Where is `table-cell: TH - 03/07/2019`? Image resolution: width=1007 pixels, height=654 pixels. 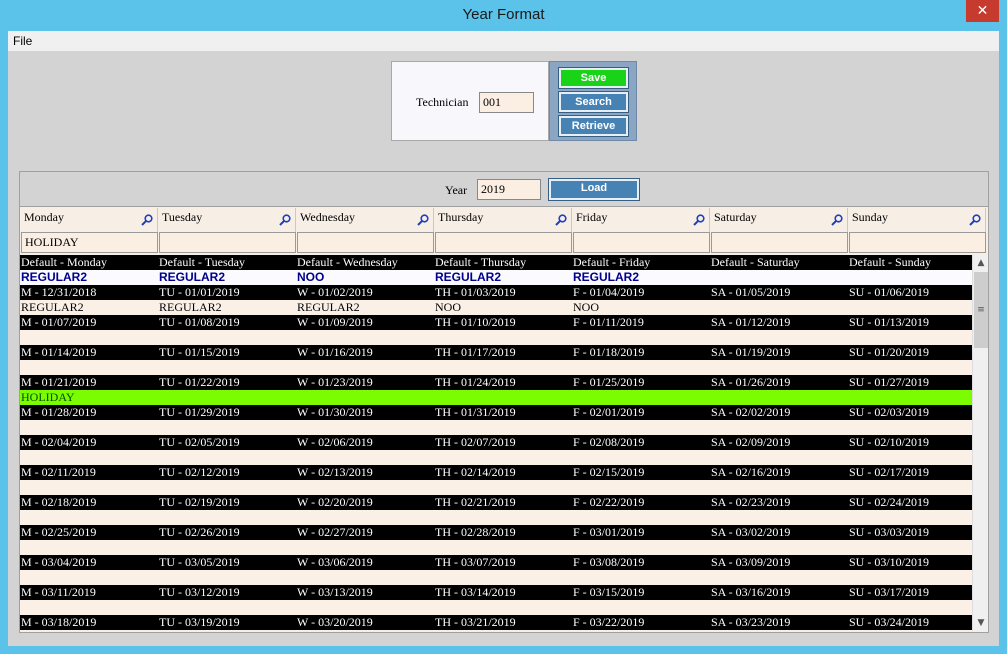
table-cell: TH - 03/07/2019 is located at coordinates (475, 562).